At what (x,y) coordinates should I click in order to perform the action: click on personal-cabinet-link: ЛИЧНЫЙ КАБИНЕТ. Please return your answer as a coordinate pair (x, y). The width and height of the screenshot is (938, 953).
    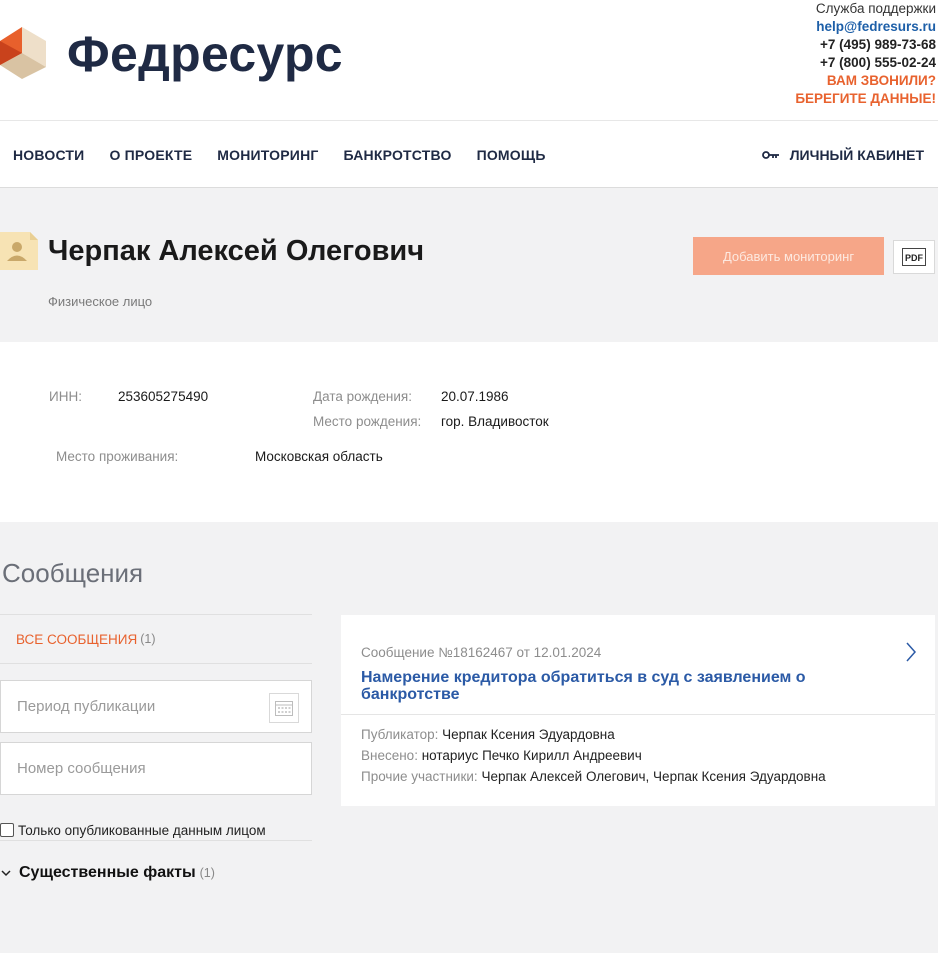
    Looking at the image, I should click on (842, 155).